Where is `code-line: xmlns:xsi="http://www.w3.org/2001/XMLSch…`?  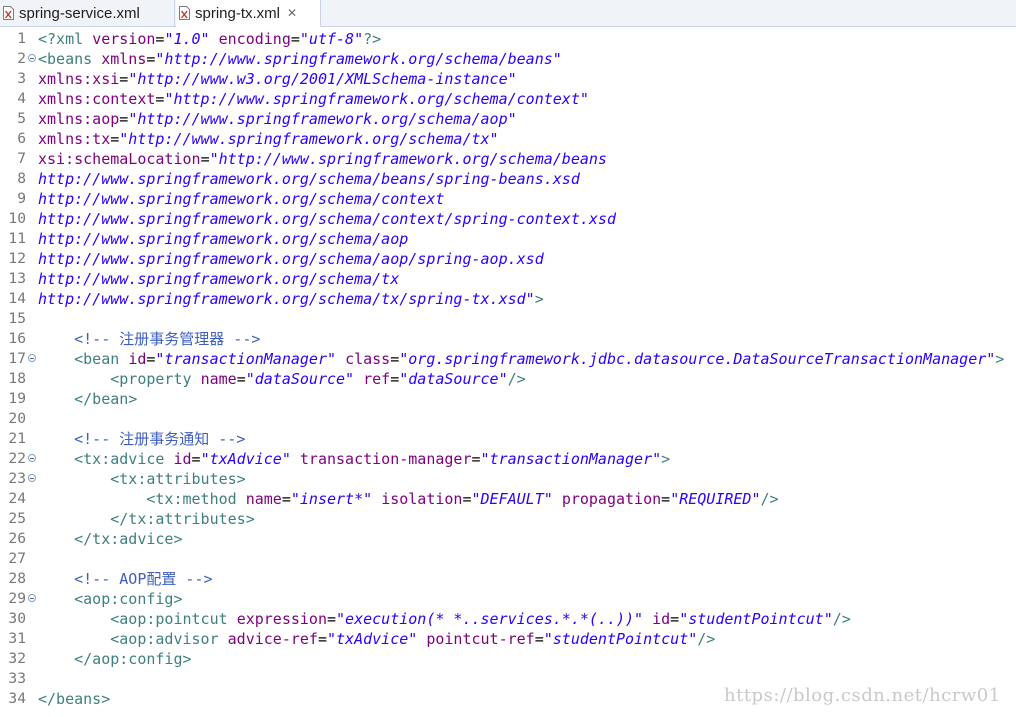 code-line: xmlns:xsi="http://www.w3.org/2001/XMLSch… is located at coordinates (277, 79).